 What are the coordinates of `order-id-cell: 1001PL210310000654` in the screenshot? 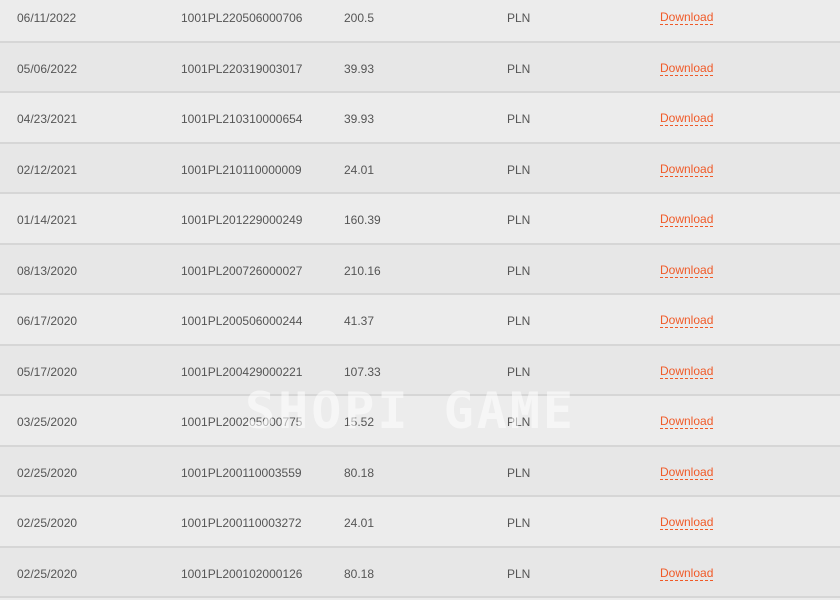 It's located at (242, 119).